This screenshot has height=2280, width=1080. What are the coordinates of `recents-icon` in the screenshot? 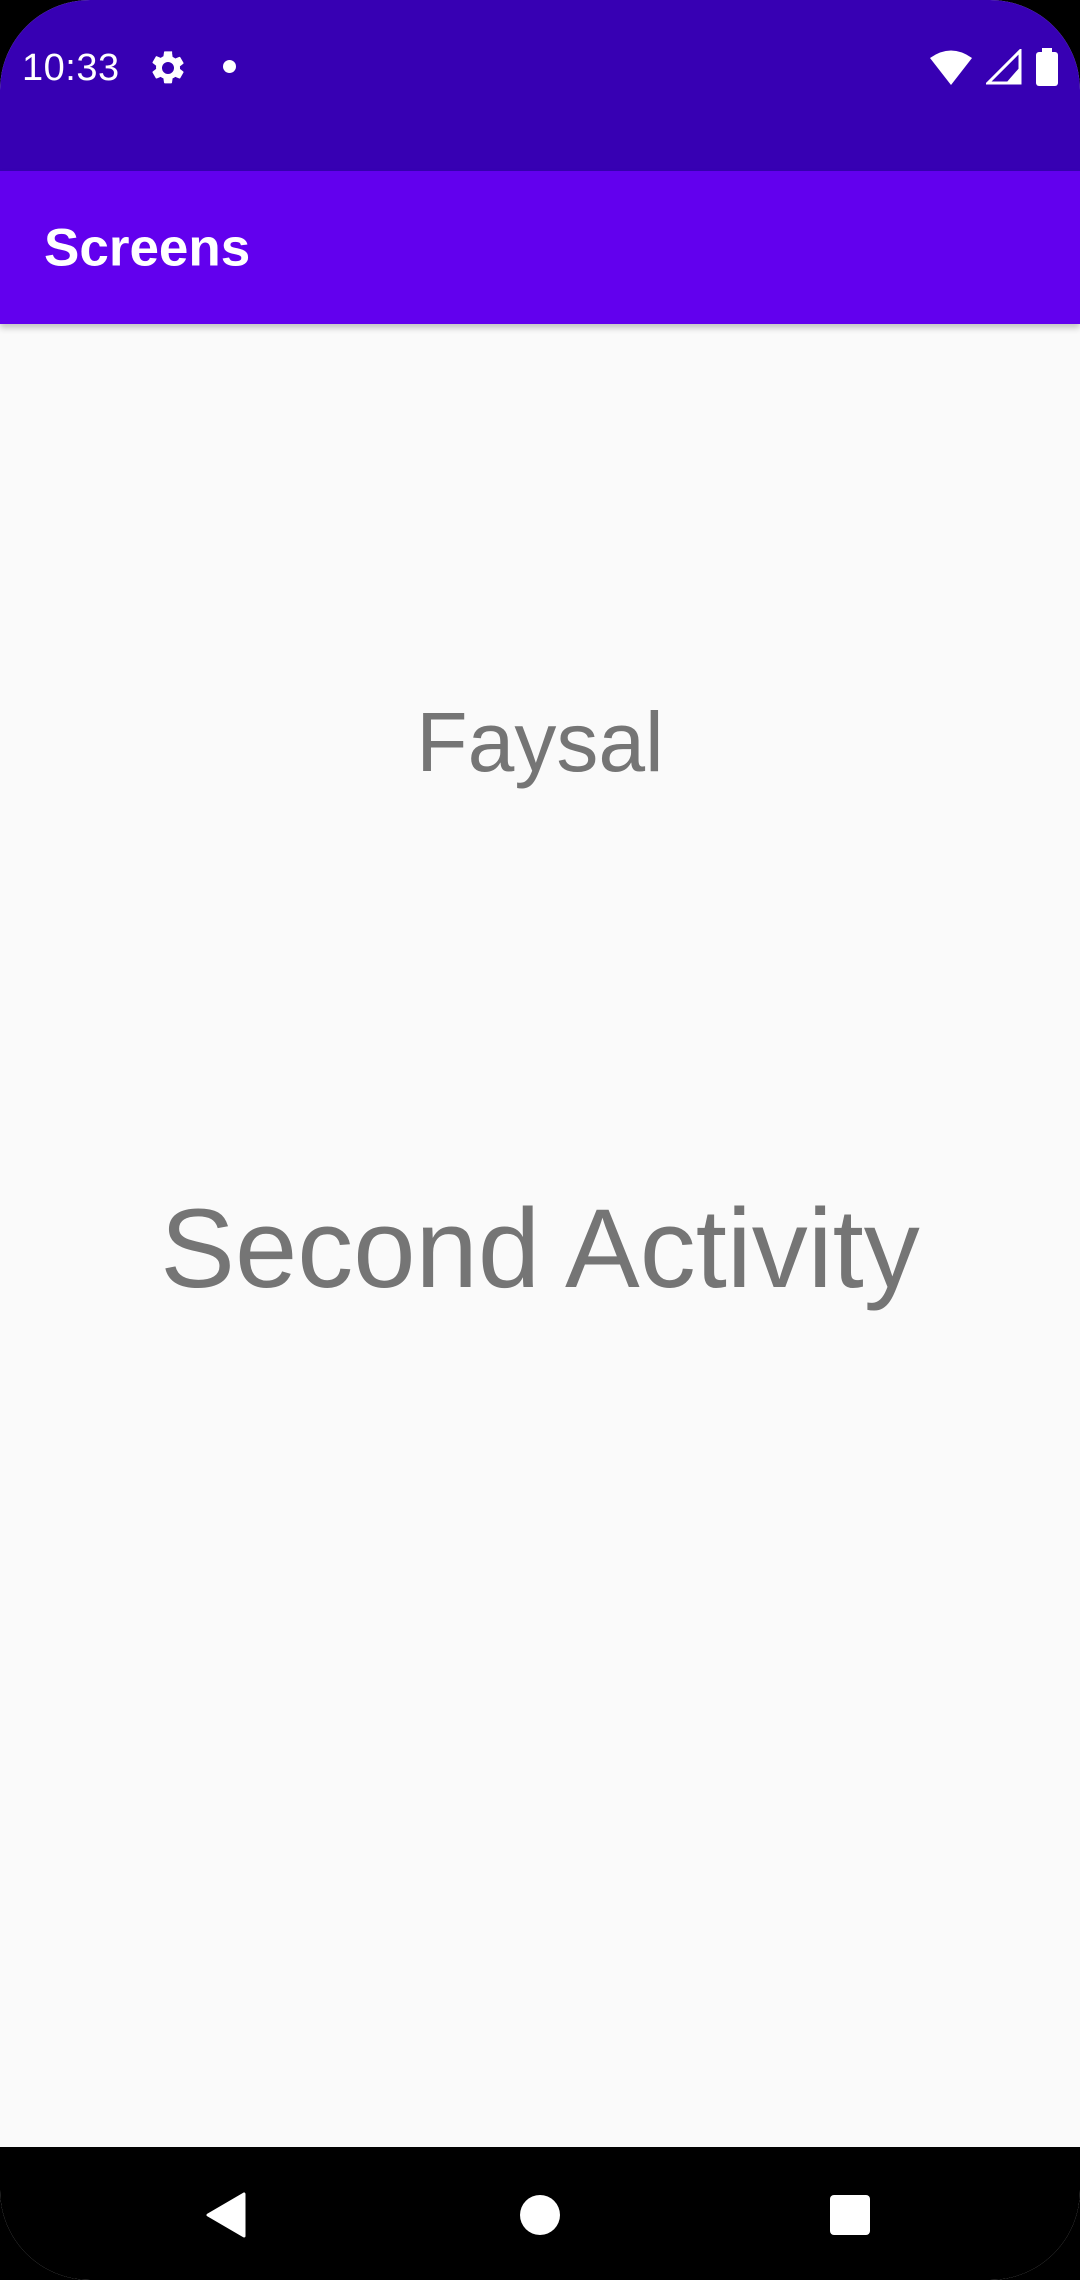 It's located at (850, 2215).